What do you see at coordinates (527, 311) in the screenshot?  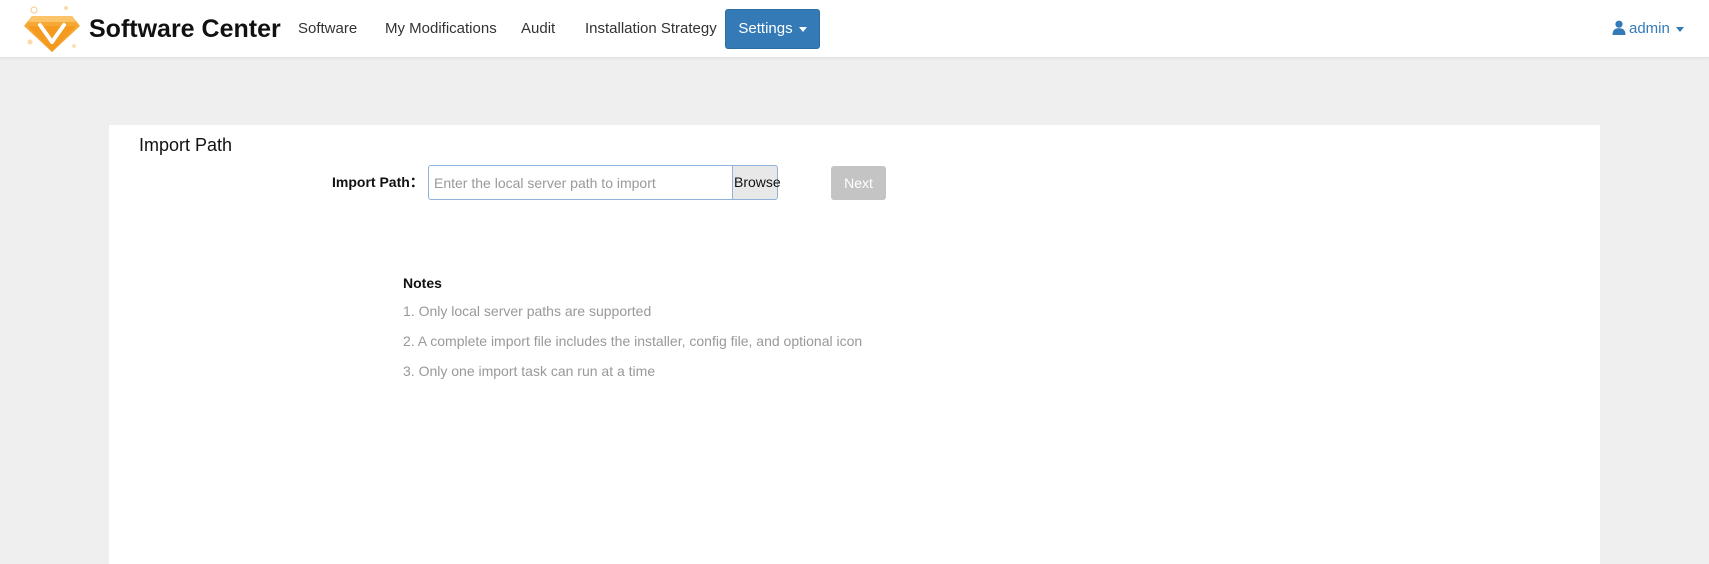 I see `note-item: 1. Only local server paths are supported` at bounding box center [527, 311].